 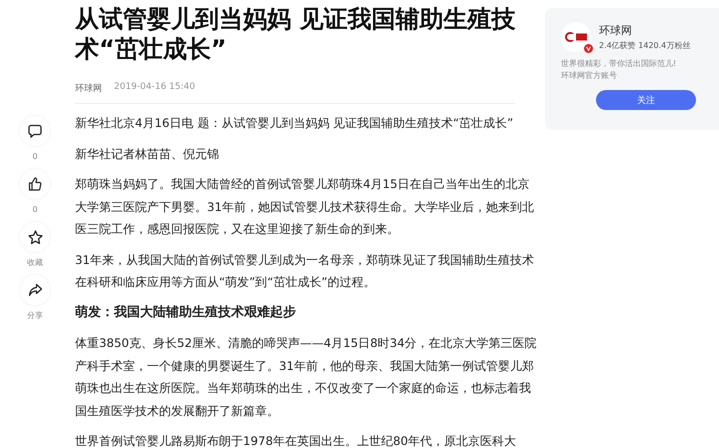 I want to click on logo-icon, so click(x=576, y=37).